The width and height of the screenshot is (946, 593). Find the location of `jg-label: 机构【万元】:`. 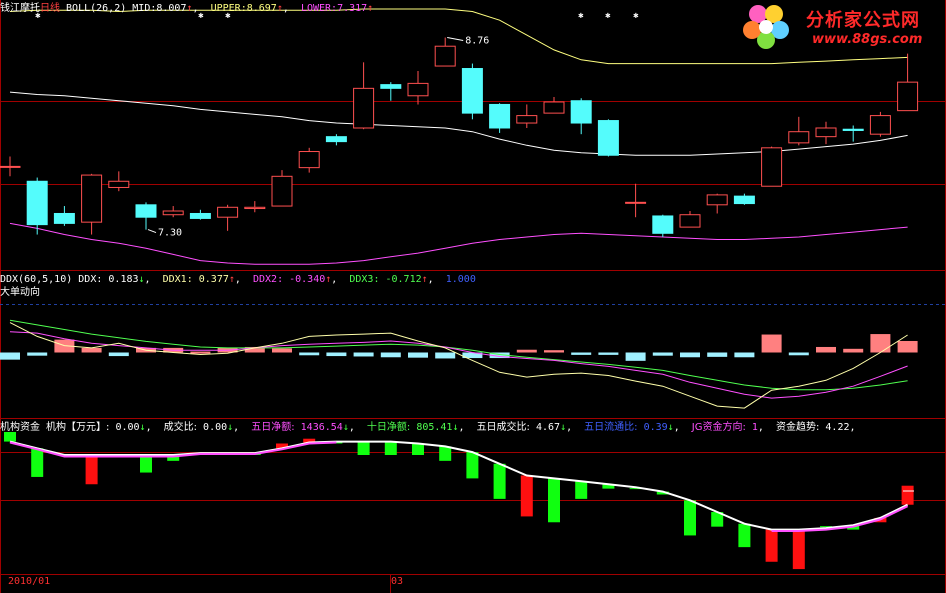

jg-label: 机构【万元】: is located at coordinates (78, 427).